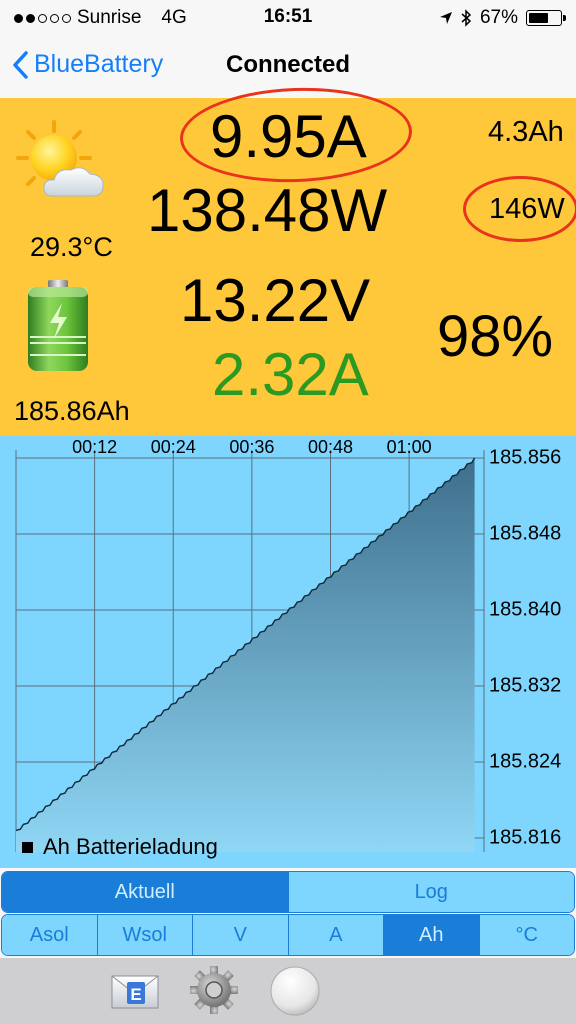 The image size is (576, 1024). What do you see at coordinates (525, 457) in the screenshot?
I see `y-tick-label: 185.856` at bounding box center [525, 457].